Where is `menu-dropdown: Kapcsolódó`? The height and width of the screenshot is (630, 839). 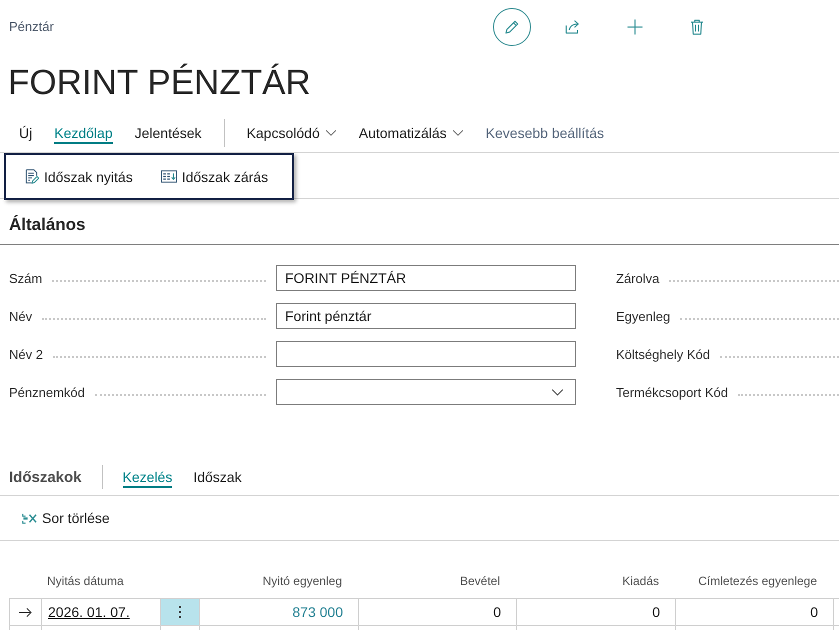 menu-dropdown: Kapcsolódó is located at coordinates (291, 133).